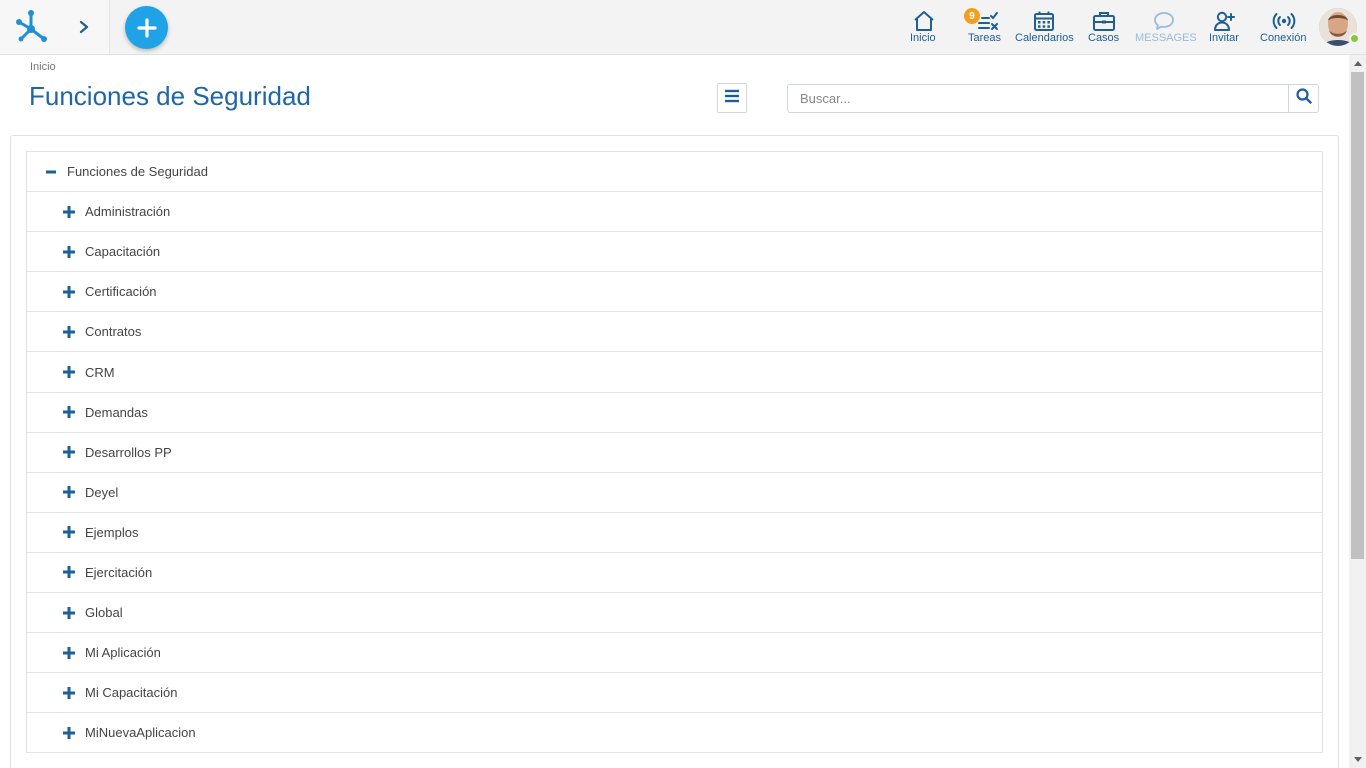 The width and height of the screenshot is (1366, 768). What do you see at coordinates (1104, 21) in the screenshot?
I see `briefcase-icon` at bounding box center [1104, 21].